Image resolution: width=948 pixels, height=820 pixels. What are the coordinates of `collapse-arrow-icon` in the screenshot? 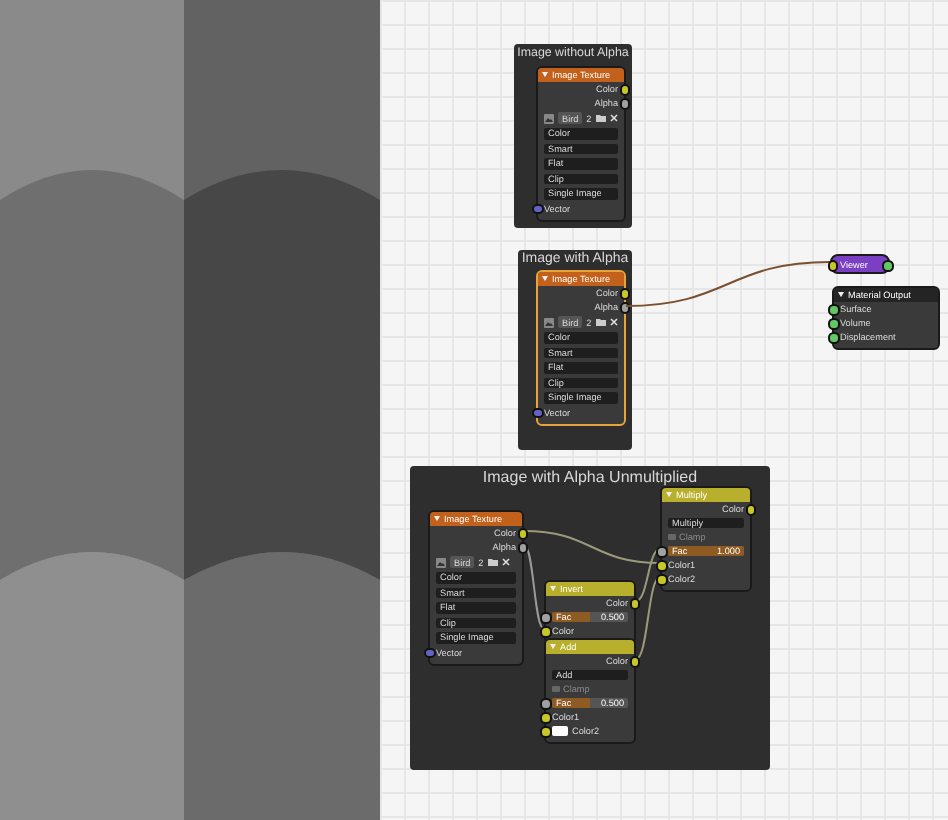 It's located at (841, 295).